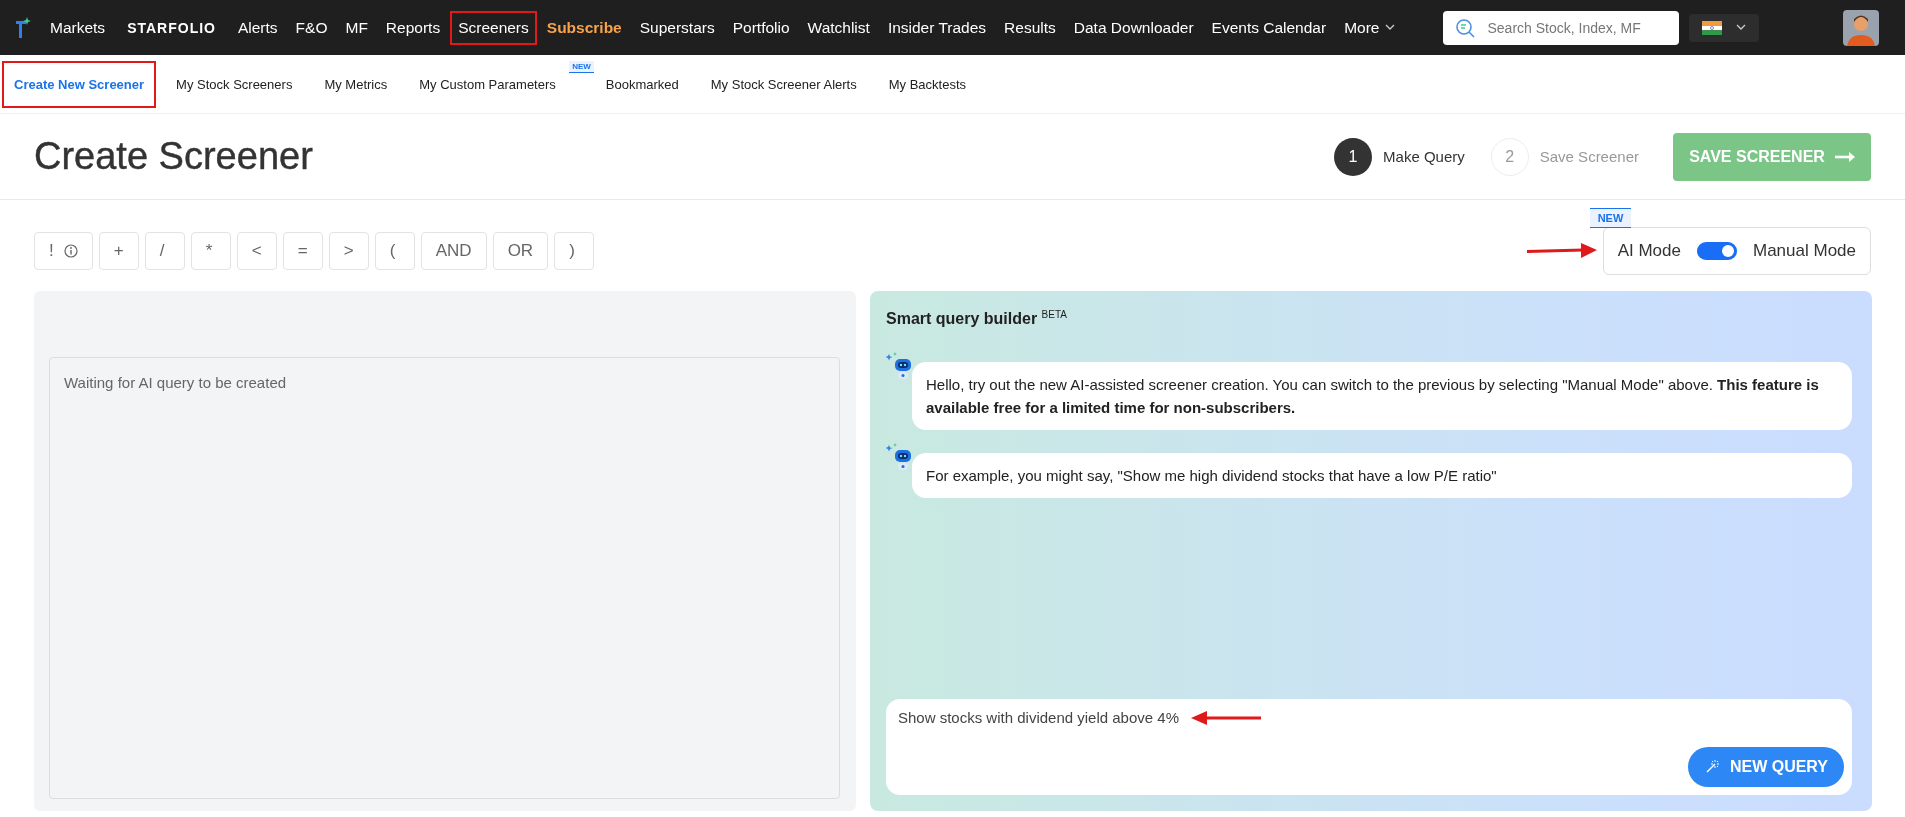 The width and height of the screenshot is (1905, 817). I want to click on nav-link: Insider Trades, so click(937, 27).